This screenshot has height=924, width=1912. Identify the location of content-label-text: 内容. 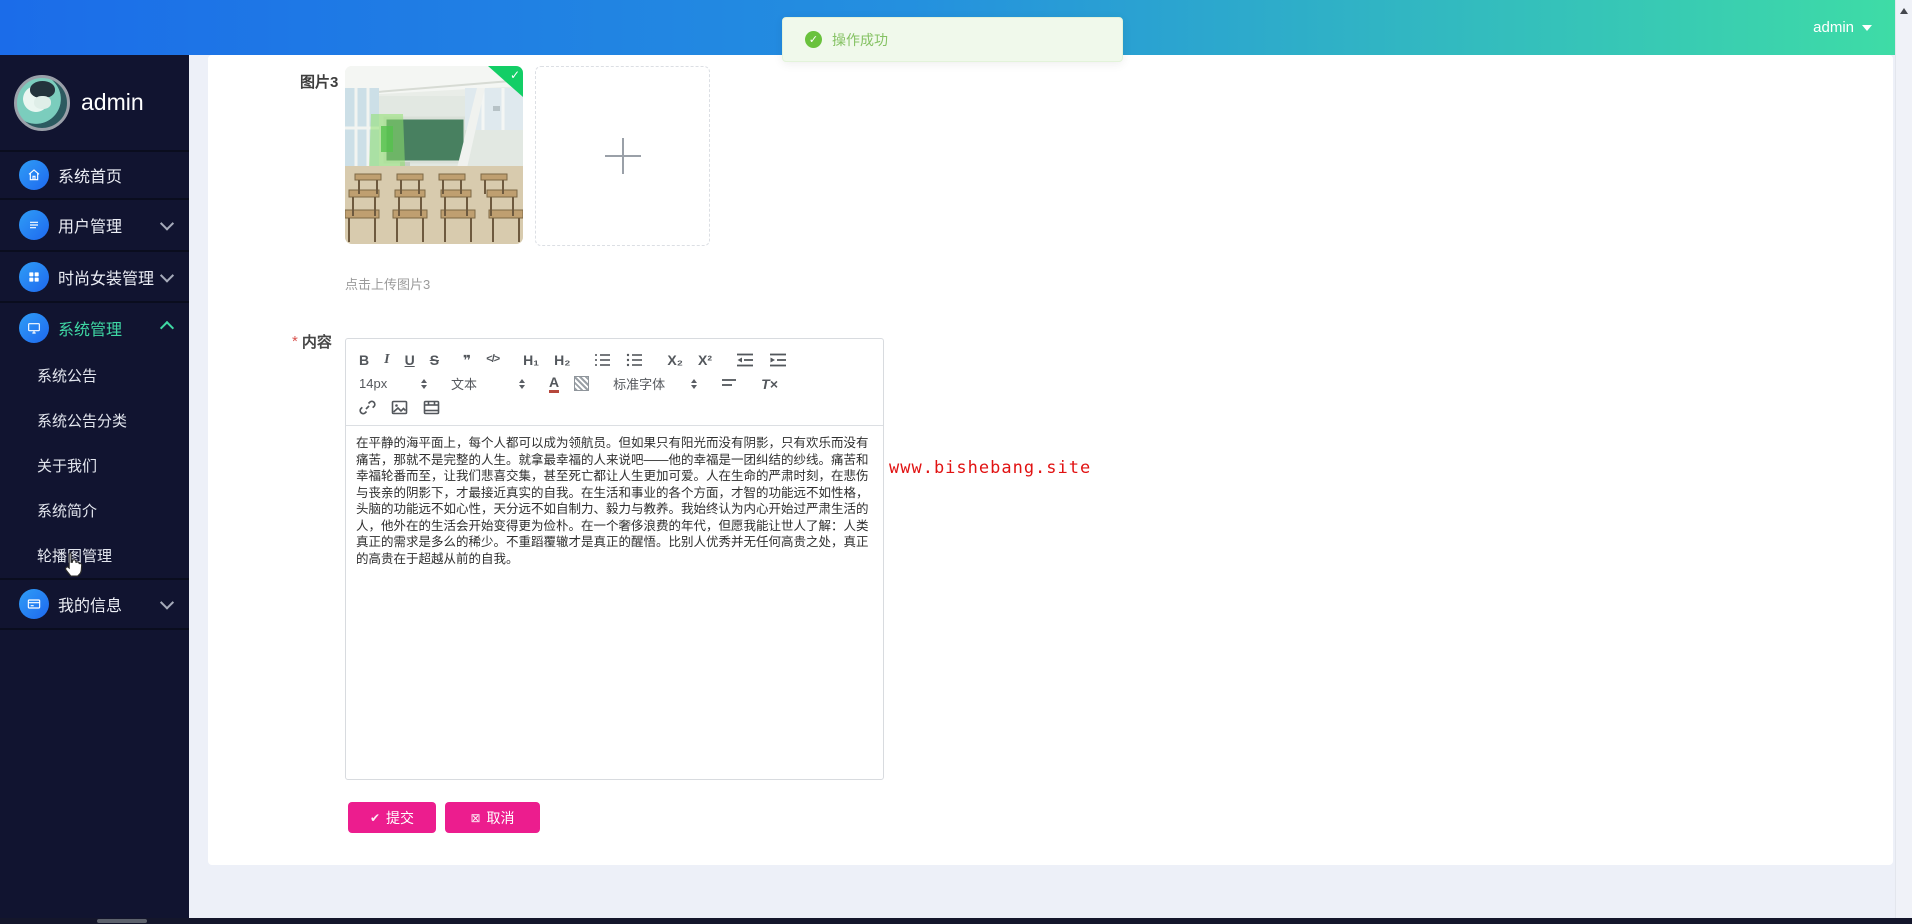
(316, 342).